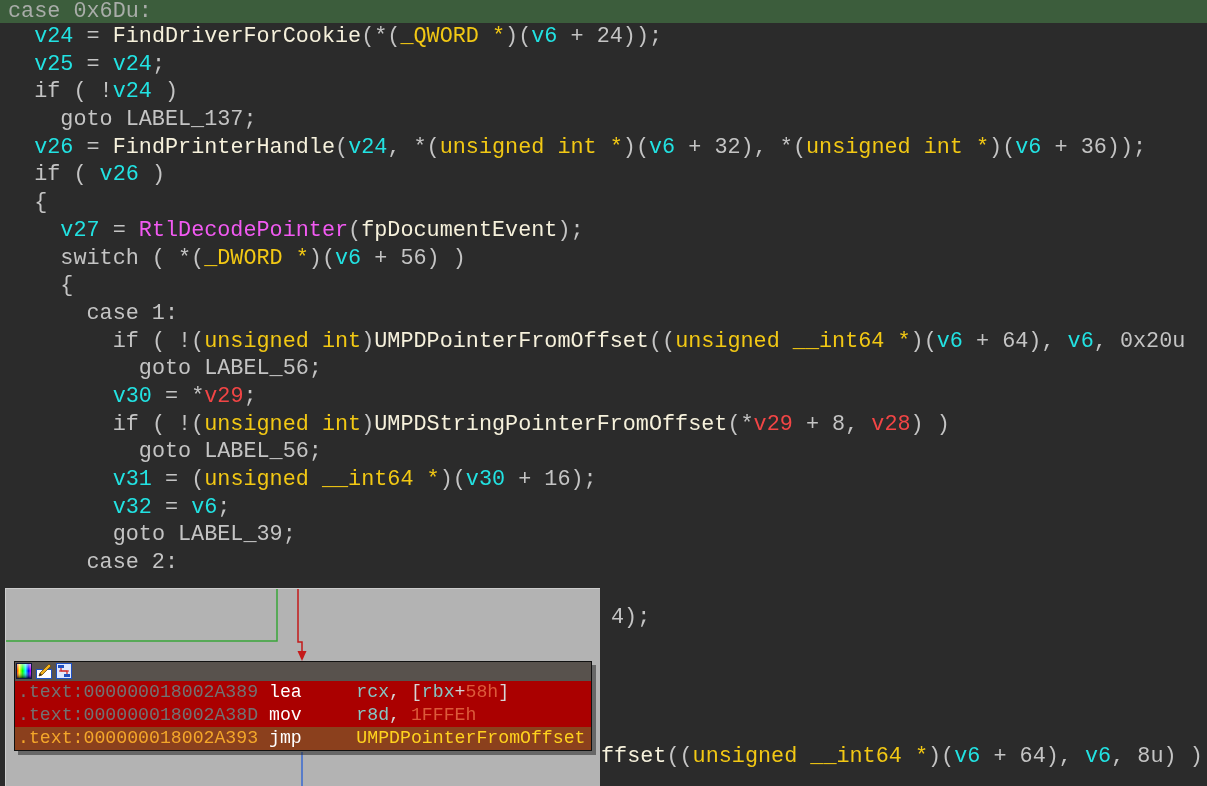  I want to click on operand-text: r8d, 1FFFEh, so click(416, 715).